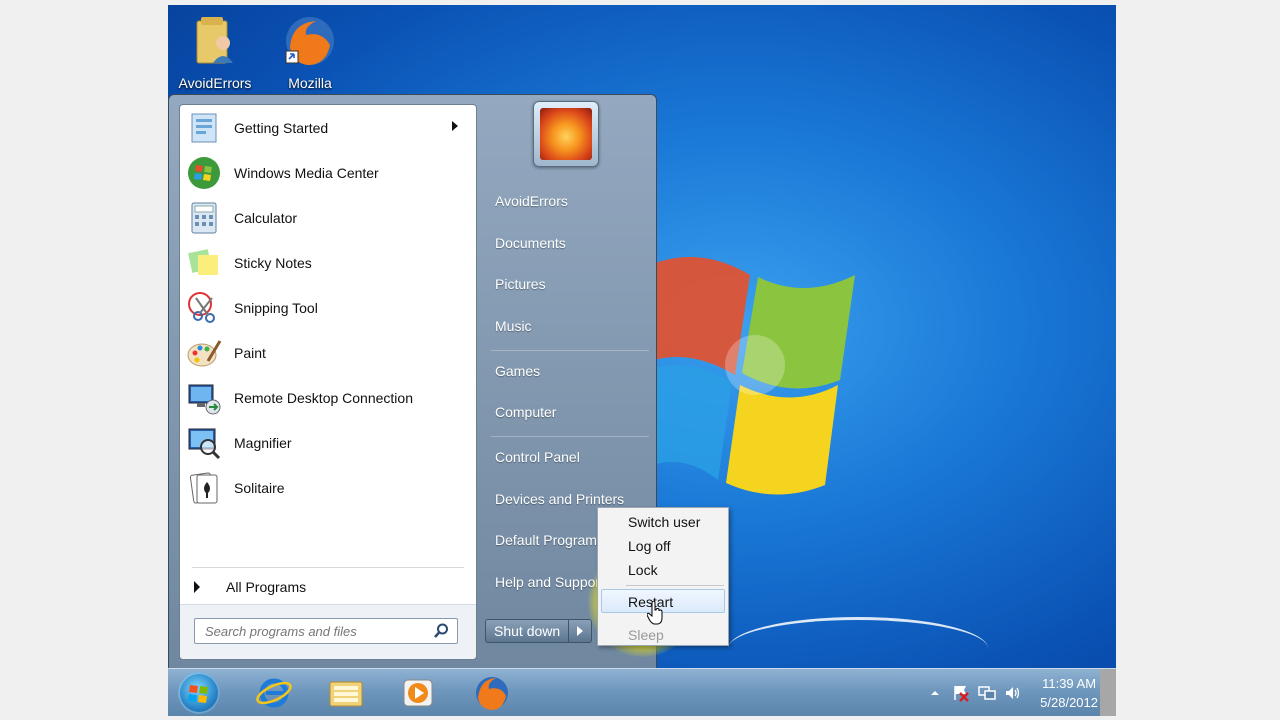  What do you see at coordinates (649, 546) in the screenshot?
I see `menu-item-log-off: Log off` at bounding box center [649, 546].